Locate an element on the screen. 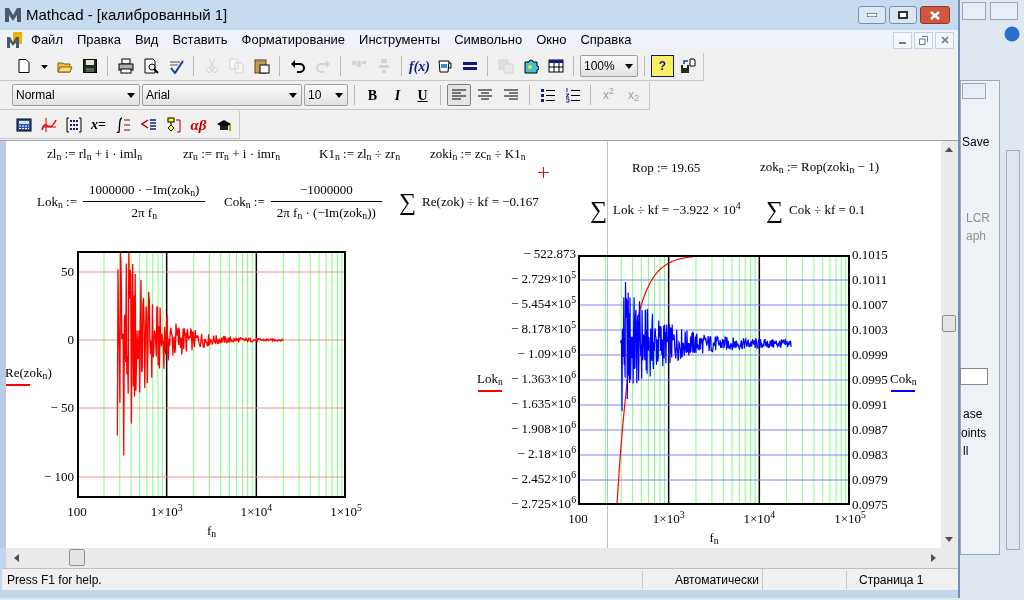 Image resolution: width=1024 pixels, height=600 pixels. menu-item: Инструменты is located at coordinates (400, 40).